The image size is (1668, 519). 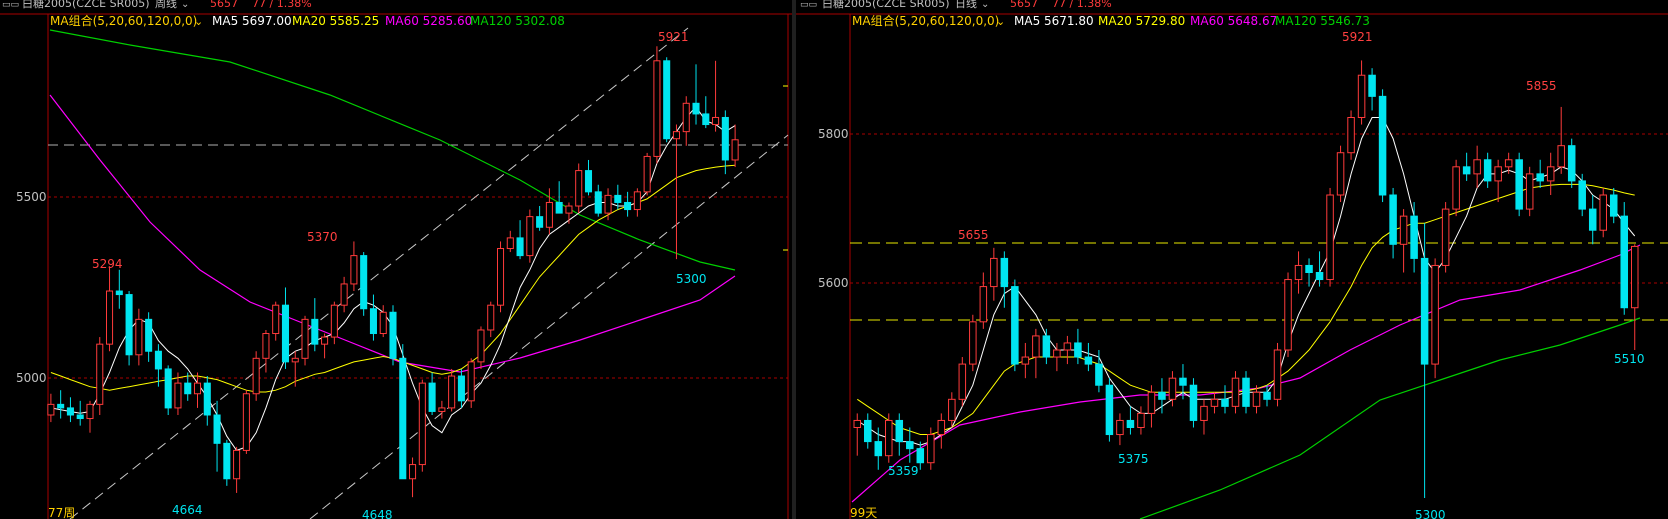 I want to click on price-change: 77 / 1.38%, so click(x=1082, y=5).